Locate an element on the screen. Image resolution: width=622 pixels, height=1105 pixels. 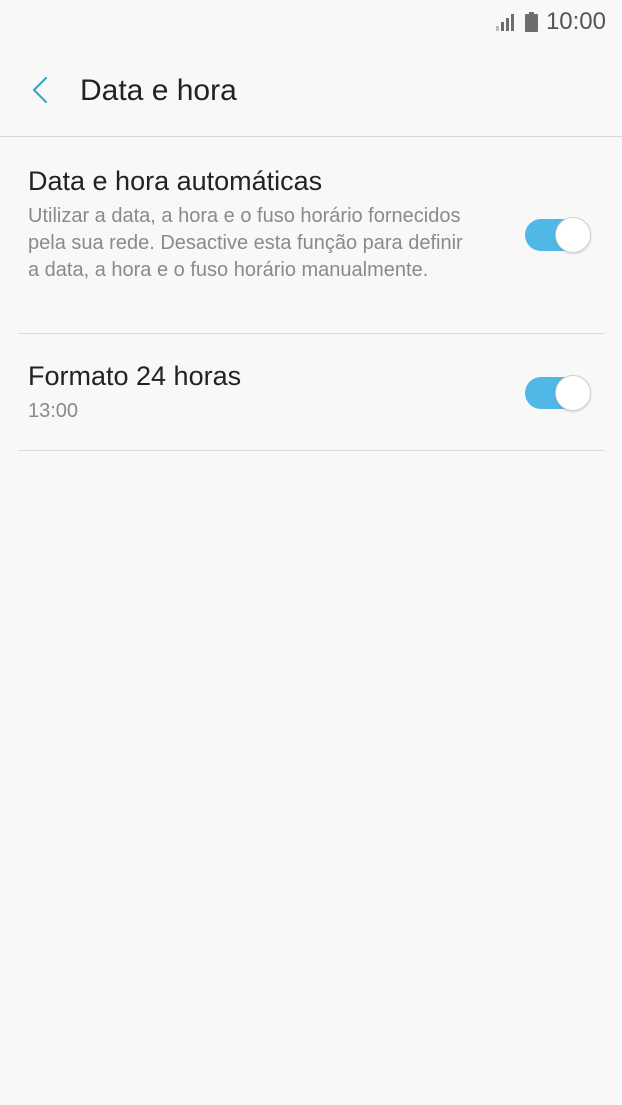
app-header: Data e hora is located at coordinates (311, 98).